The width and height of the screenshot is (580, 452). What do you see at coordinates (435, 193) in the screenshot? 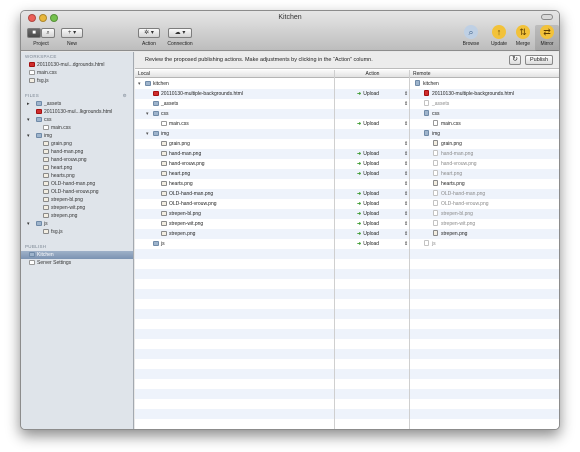
I see `image-file-icon` at bounding box center [435, 193].